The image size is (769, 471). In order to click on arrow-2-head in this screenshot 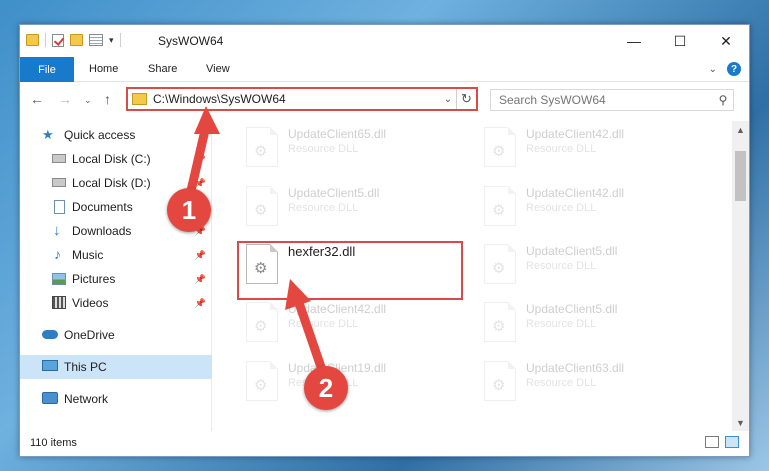, I will do `click(298, 294)`.